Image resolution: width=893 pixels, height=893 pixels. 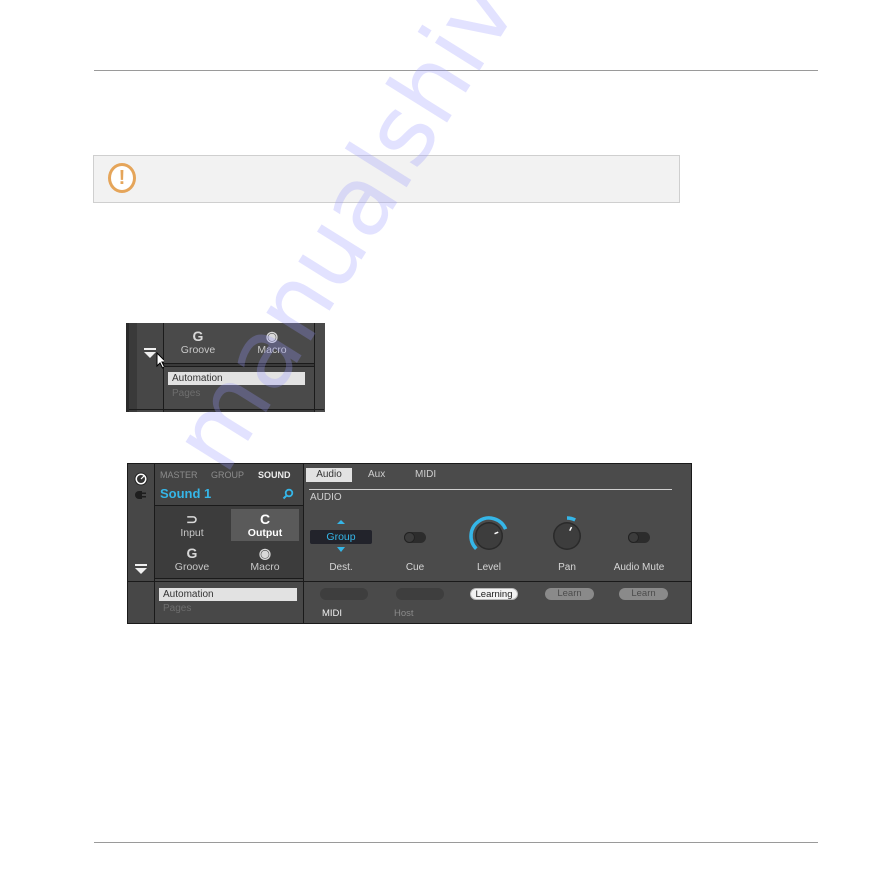 What do you see at coordinates (567, 567) in the screenshot?
I see `pan-label: Pan` at bounding box center [567, 567].